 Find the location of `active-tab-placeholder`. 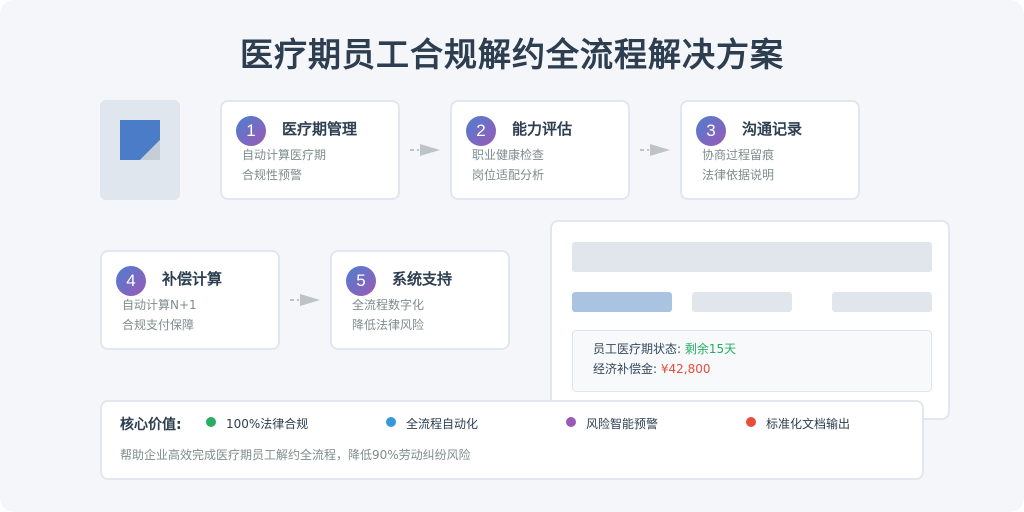

active-tab-placeholder is located at coordinates (622, 302).